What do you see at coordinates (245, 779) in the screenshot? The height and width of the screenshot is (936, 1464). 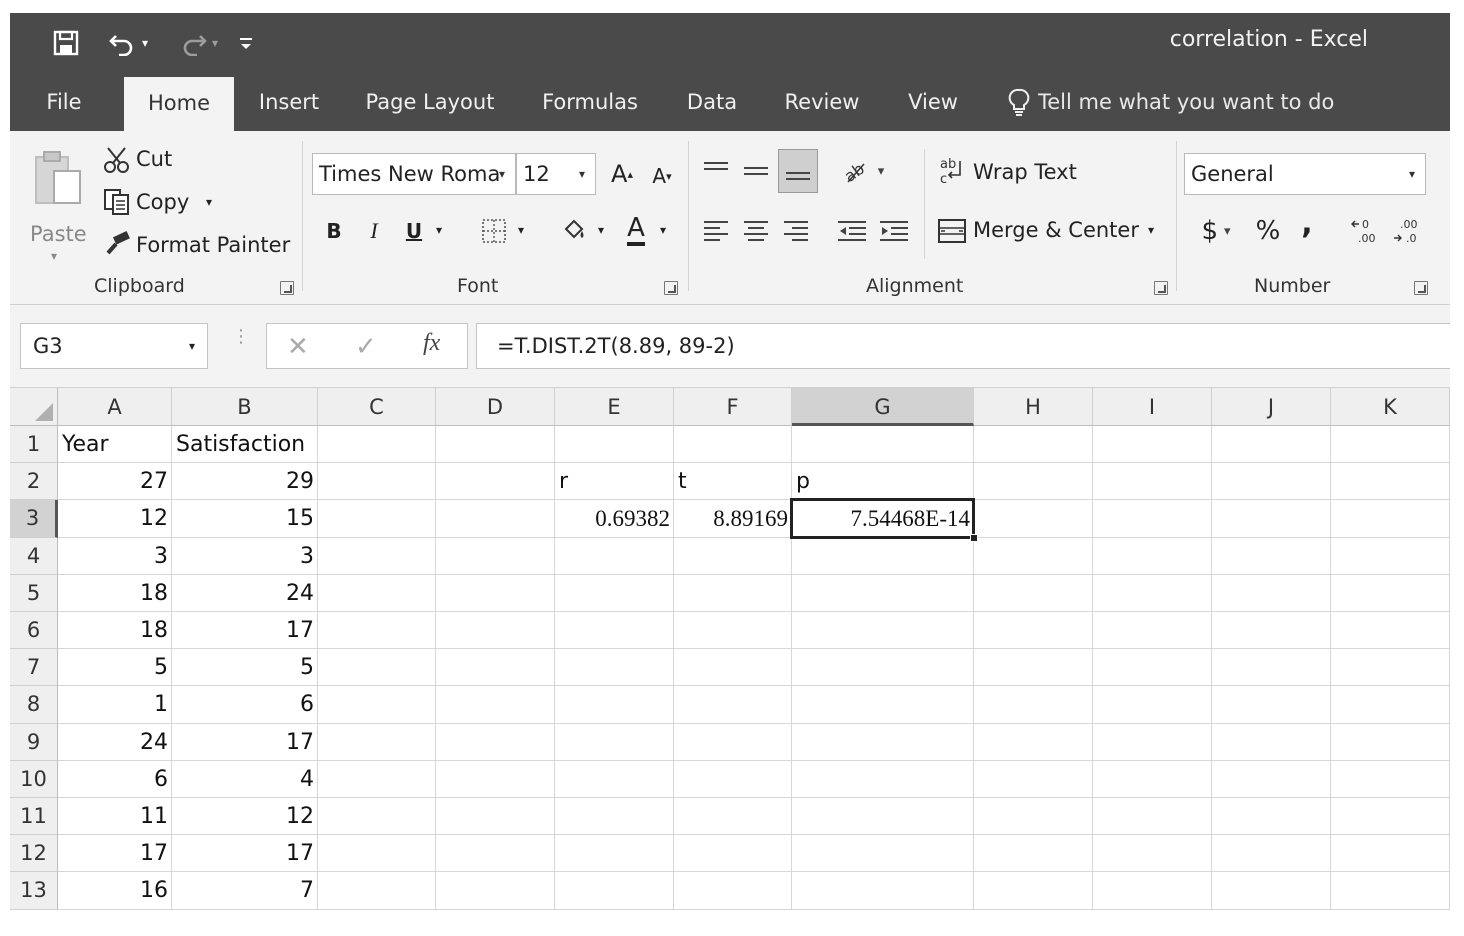 I see `cell-b10: 4` at bounding box center [245, 779].